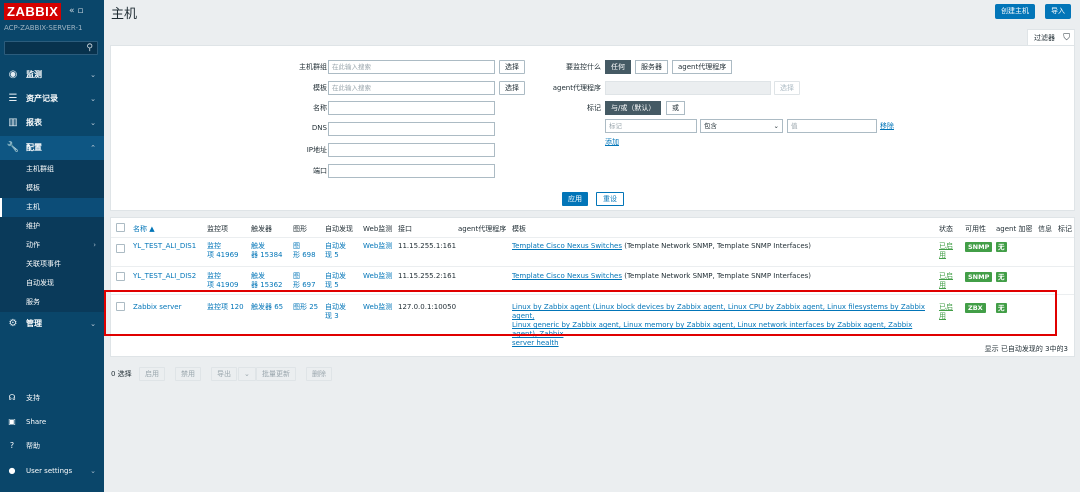 The width and height of the screenshot is (1080, 492). What do you see at coordinates (1015, 11) in the screenshot?
I see `create-host-button: 创建主机` at bounding box center [1015, 11].